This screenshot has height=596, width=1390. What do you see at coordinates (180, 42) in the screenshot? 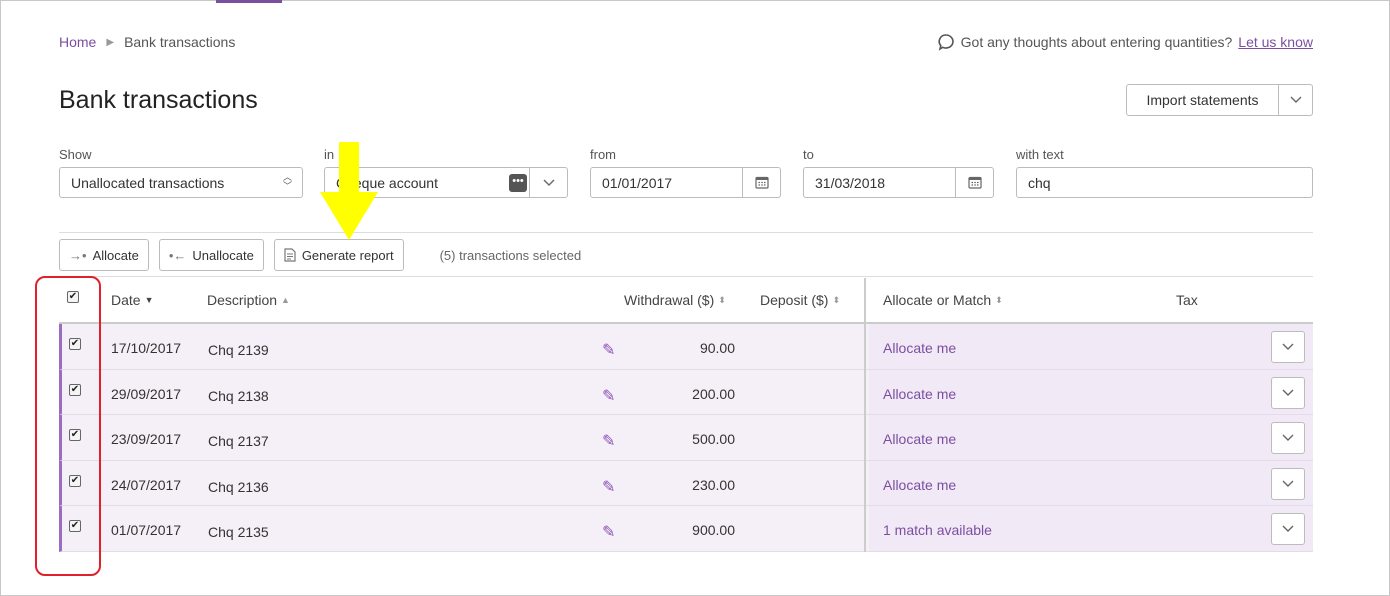
I see `breadcrumb-current: Bank transactions` at bounding box center [180, 42].